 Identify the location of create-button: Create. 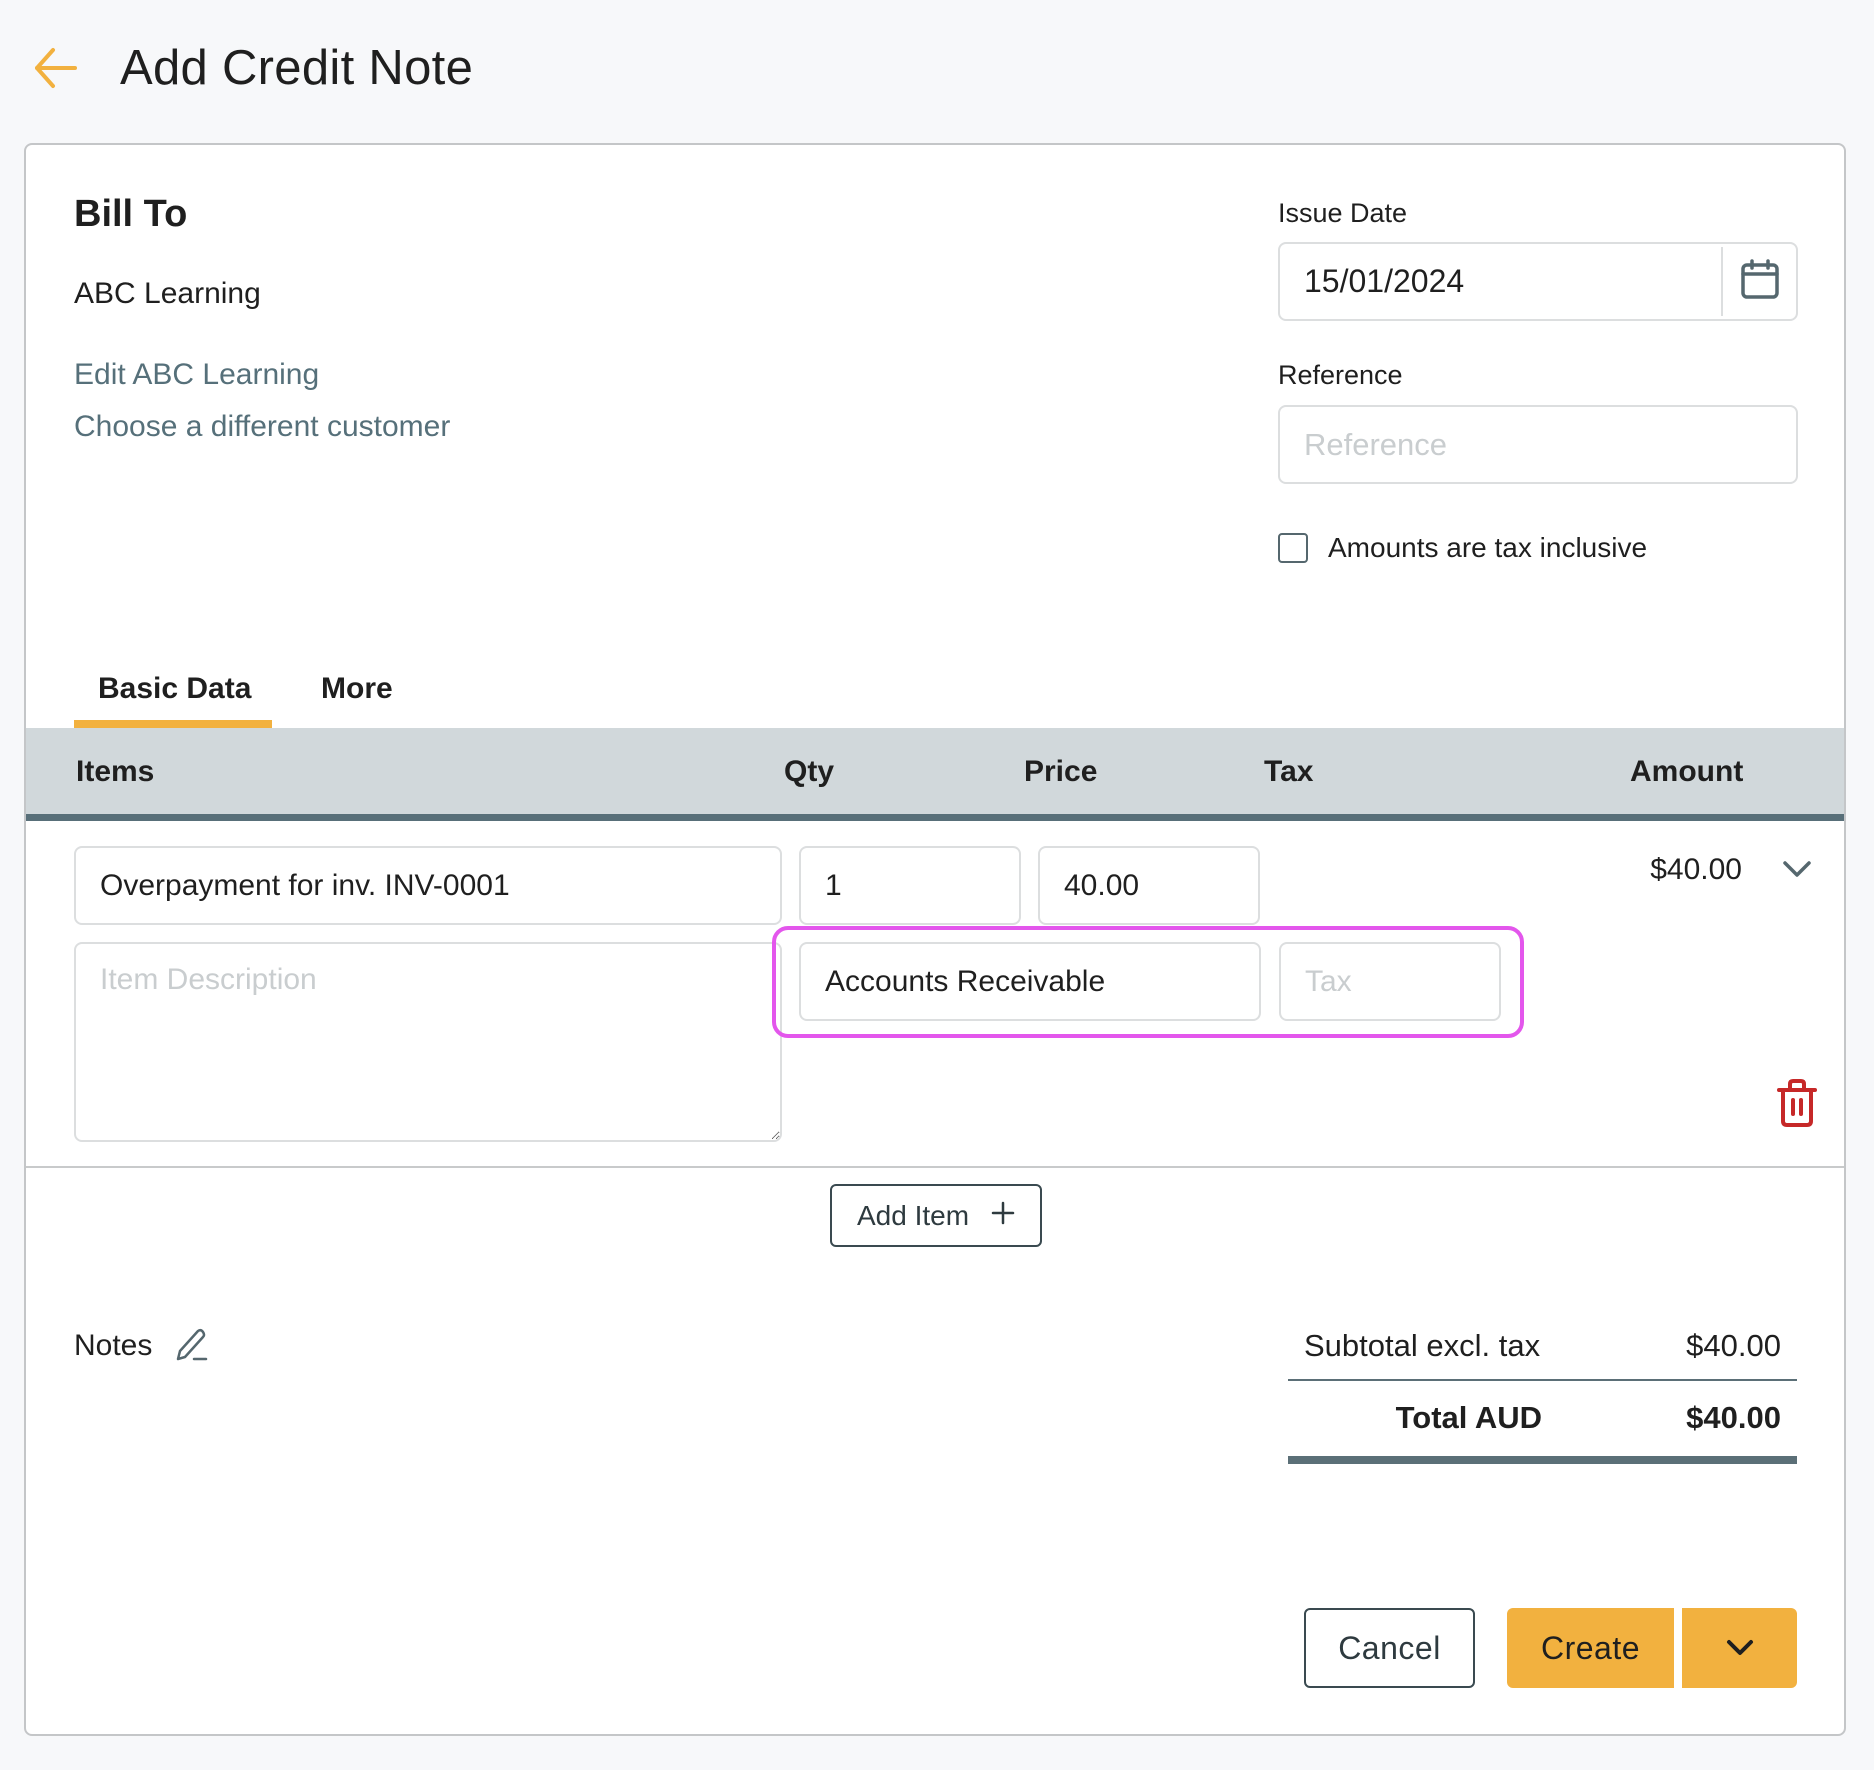
(1590, 1648).